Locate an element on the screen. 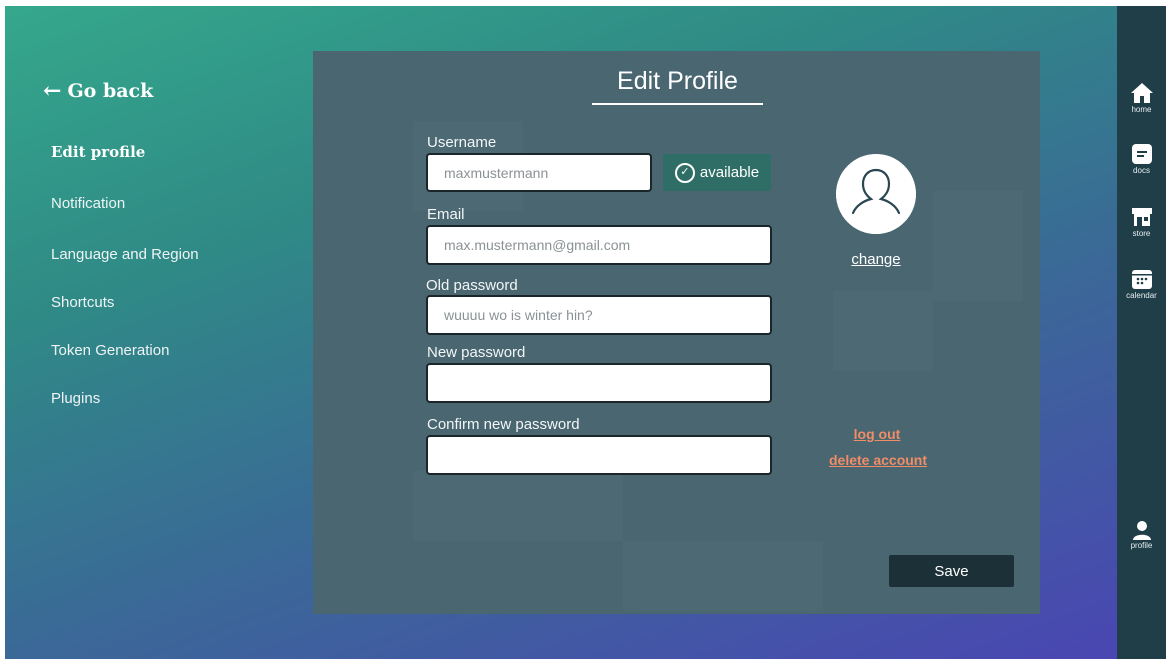 The height and width of the screenshot is (662, 1171). username-input is located at coordinates (539, 172).